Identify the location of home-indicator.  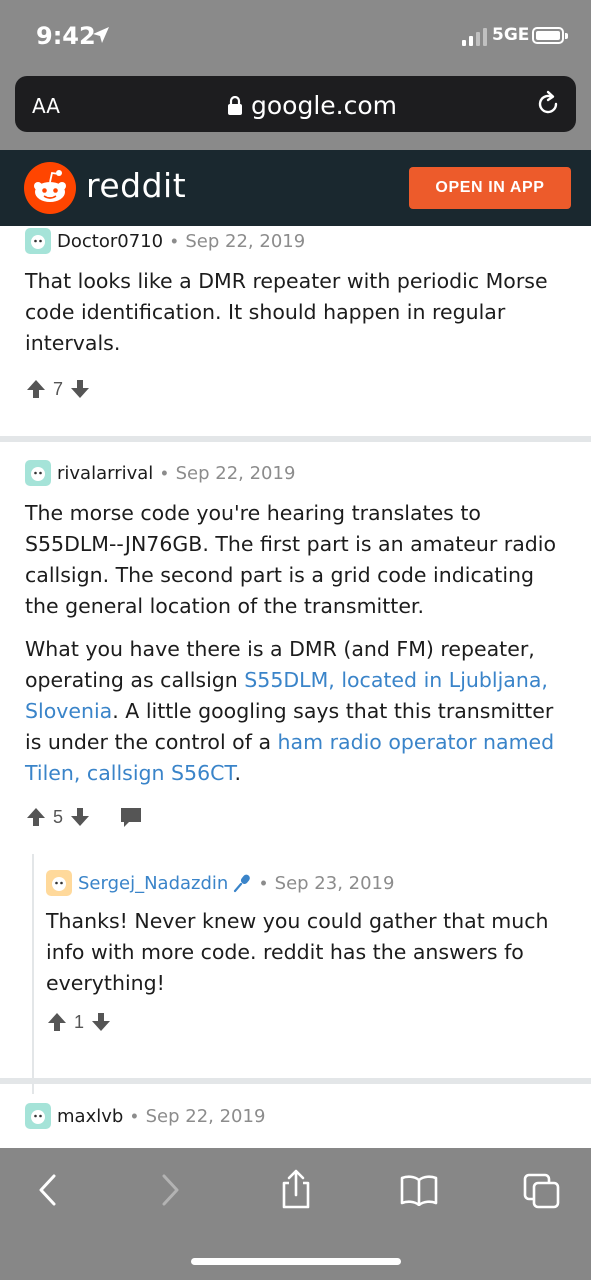
(296, 1261).